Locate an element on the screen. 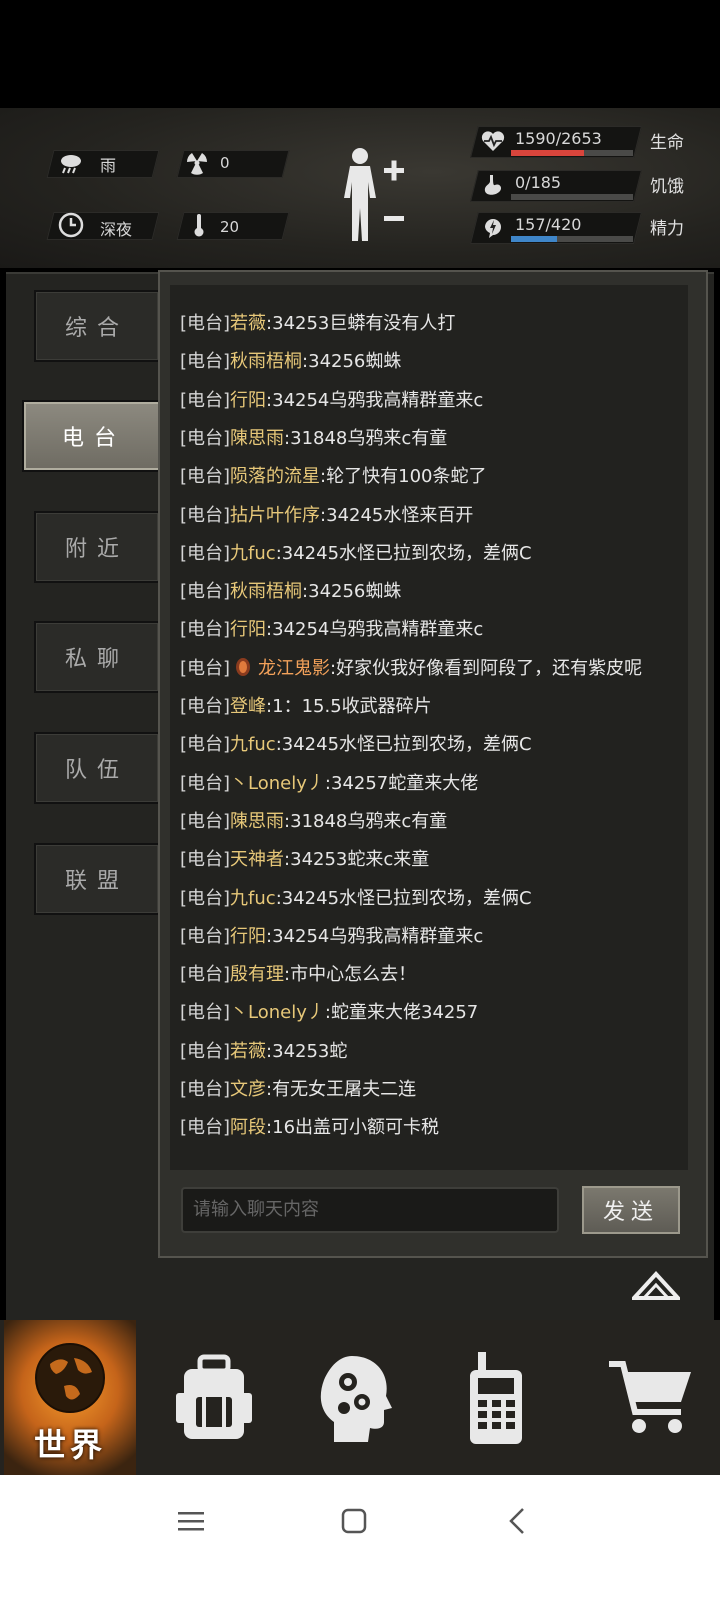  nav-world-label: 世界 is located at coordinates (69, 1445).